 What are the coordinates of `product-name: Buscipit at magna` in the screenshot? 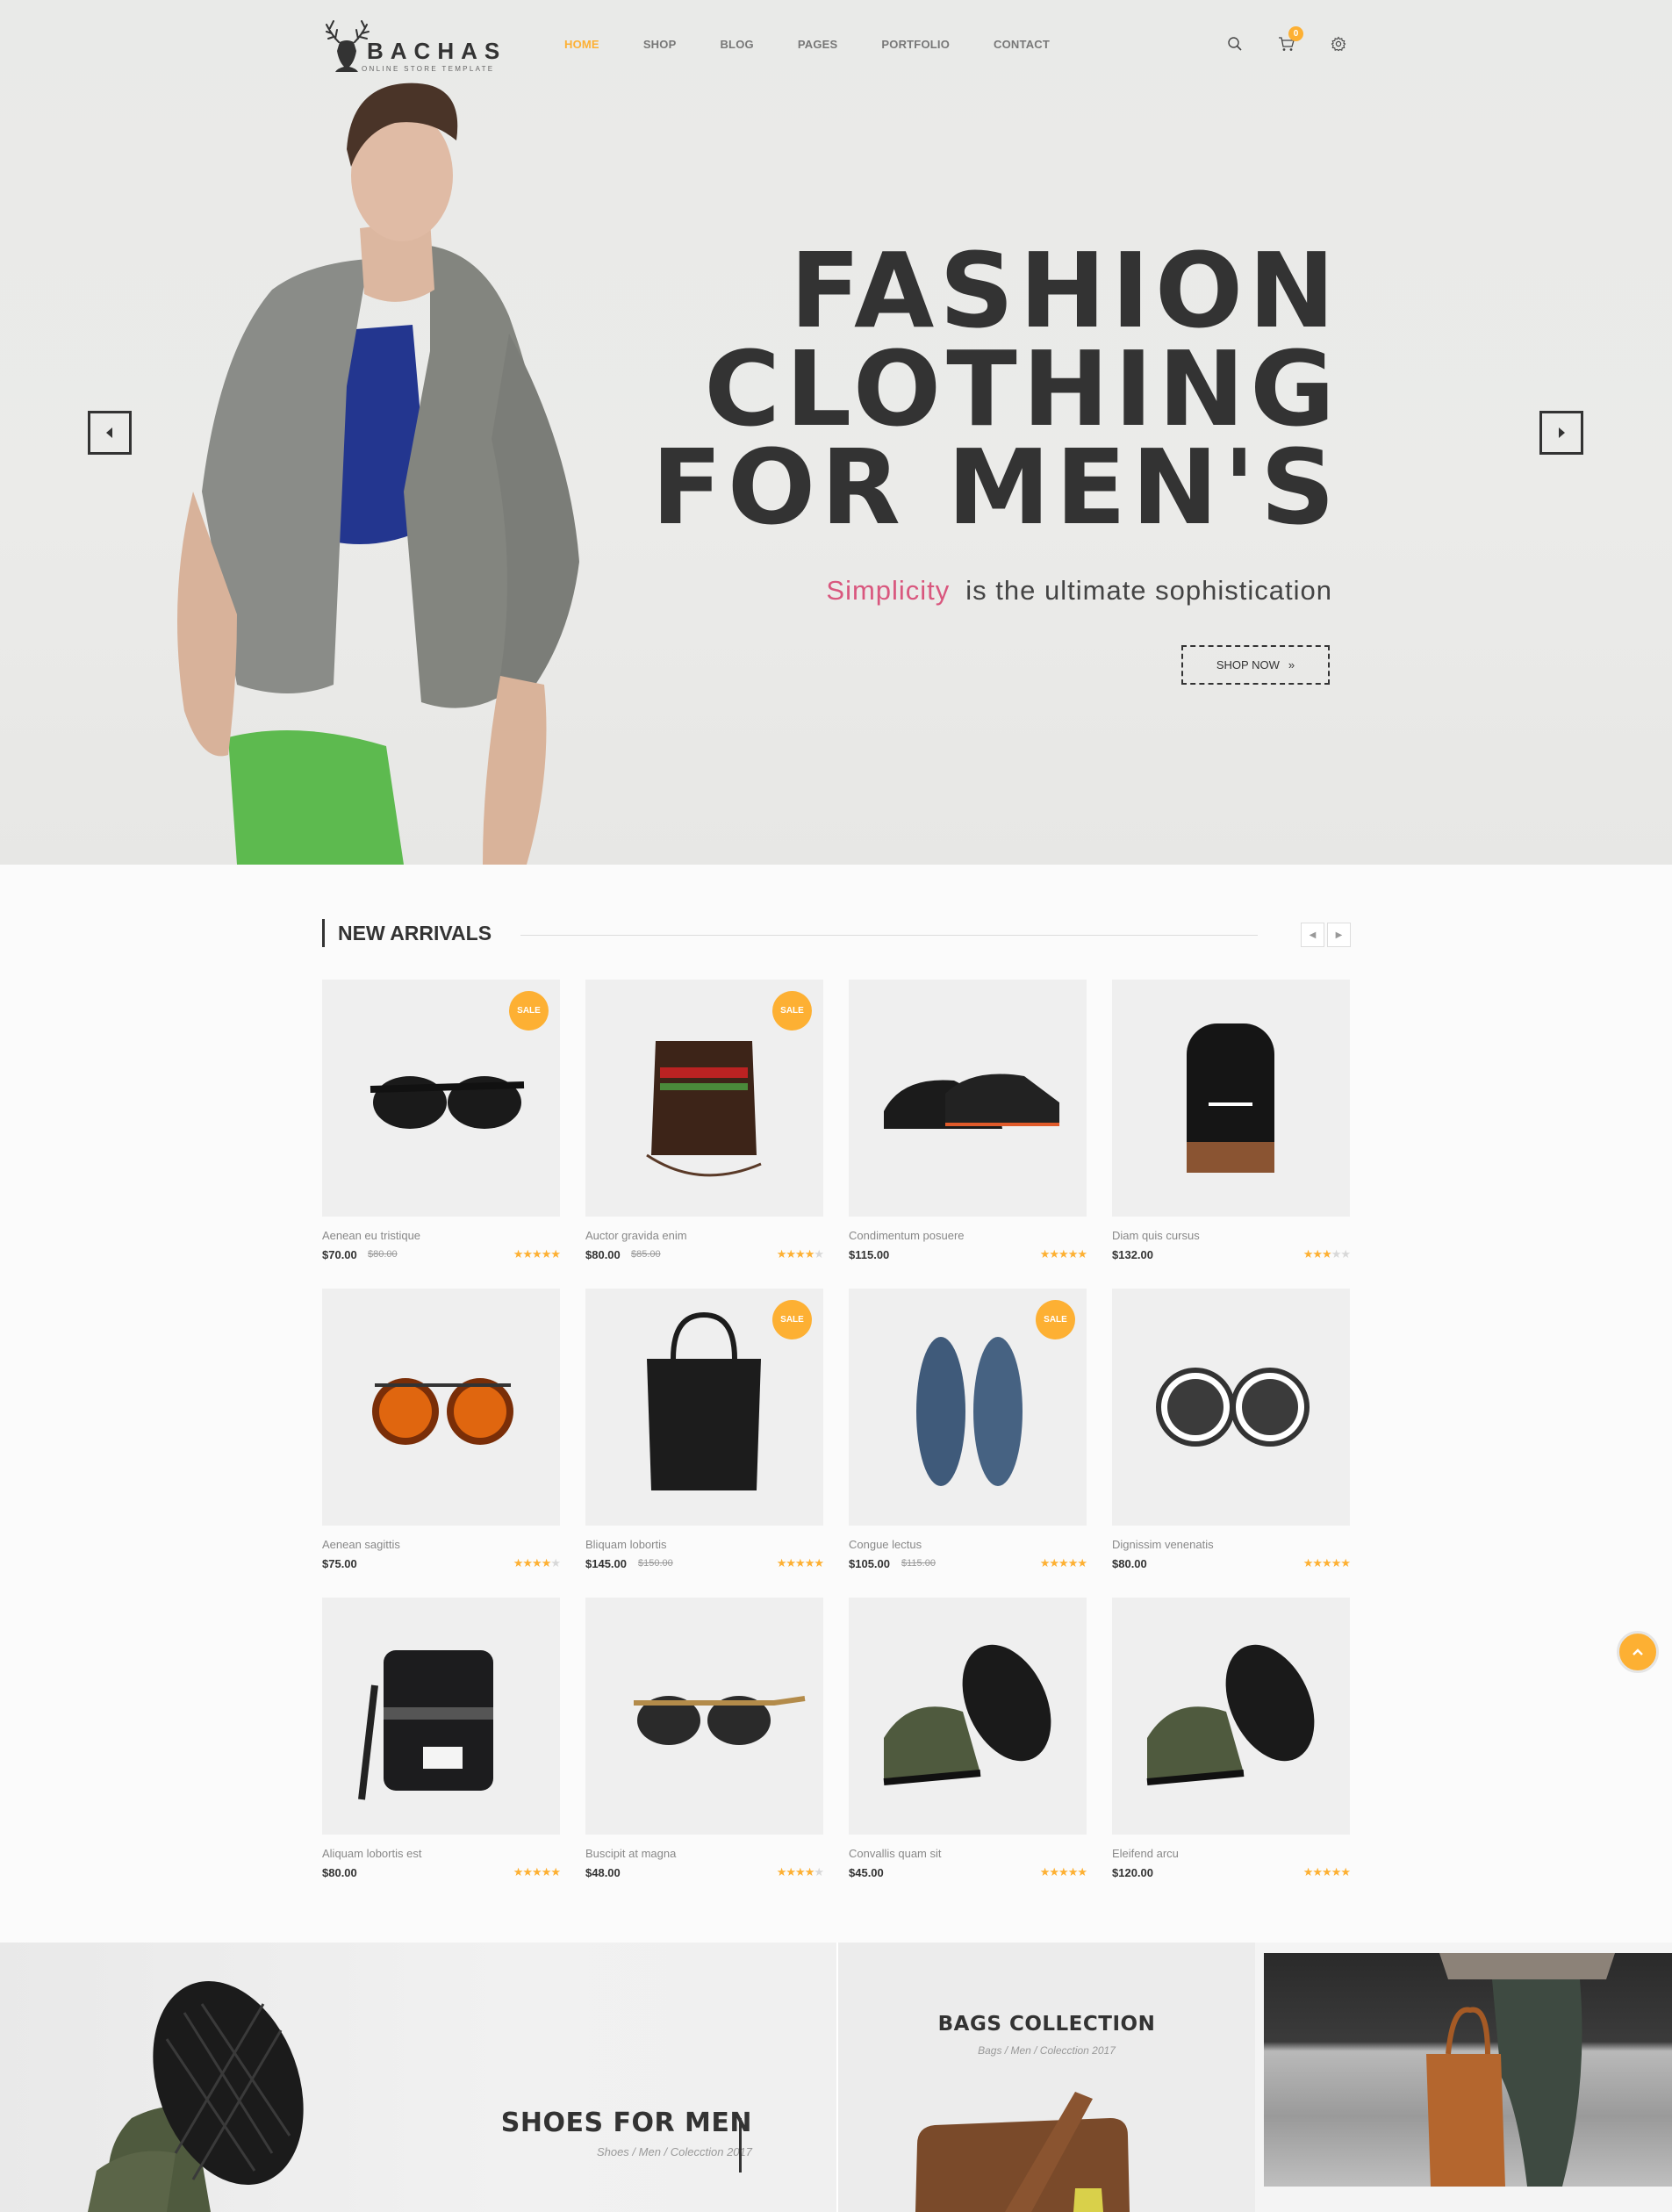 It's located at (630, 1854).